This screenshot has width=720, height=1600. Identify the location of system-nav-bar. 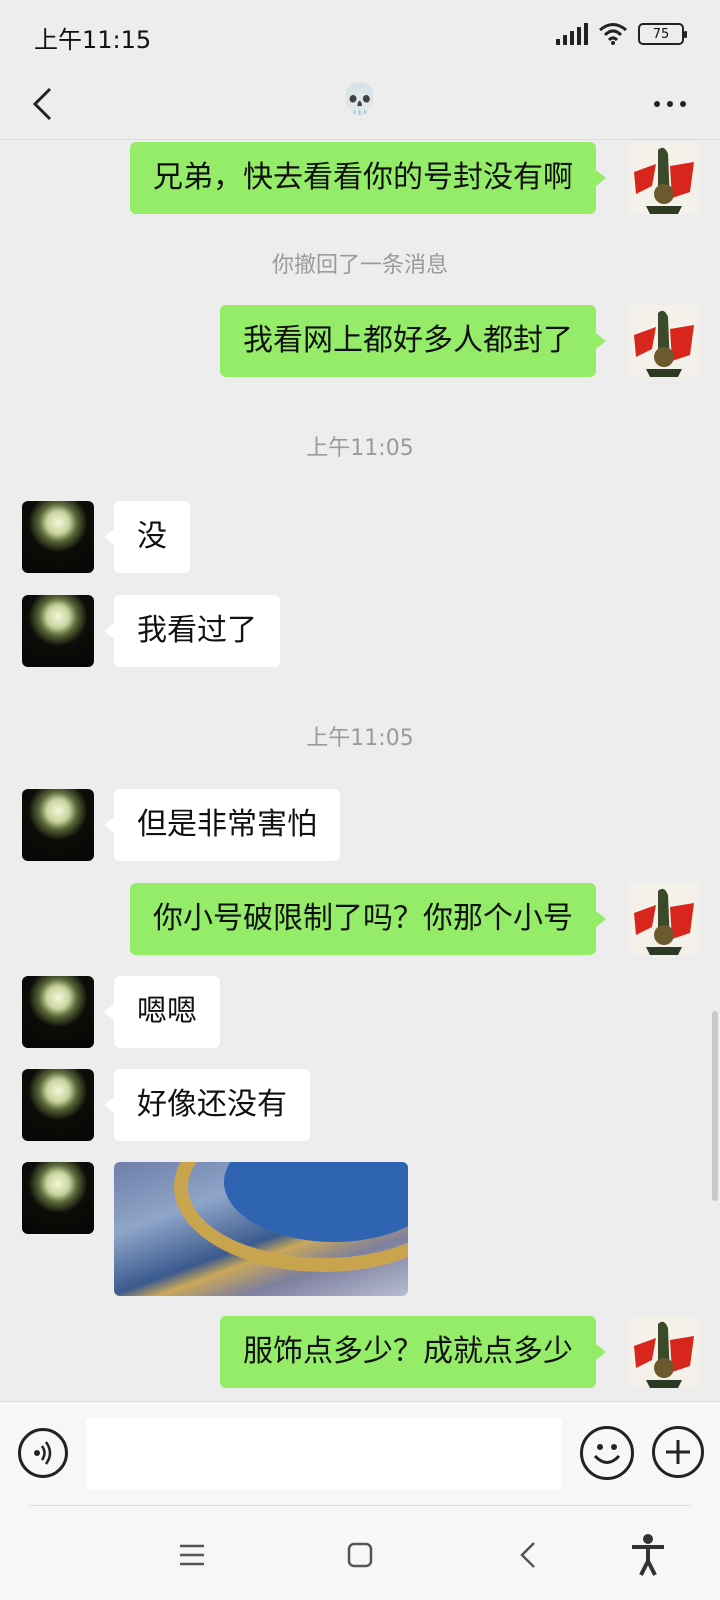
(360, 1552).